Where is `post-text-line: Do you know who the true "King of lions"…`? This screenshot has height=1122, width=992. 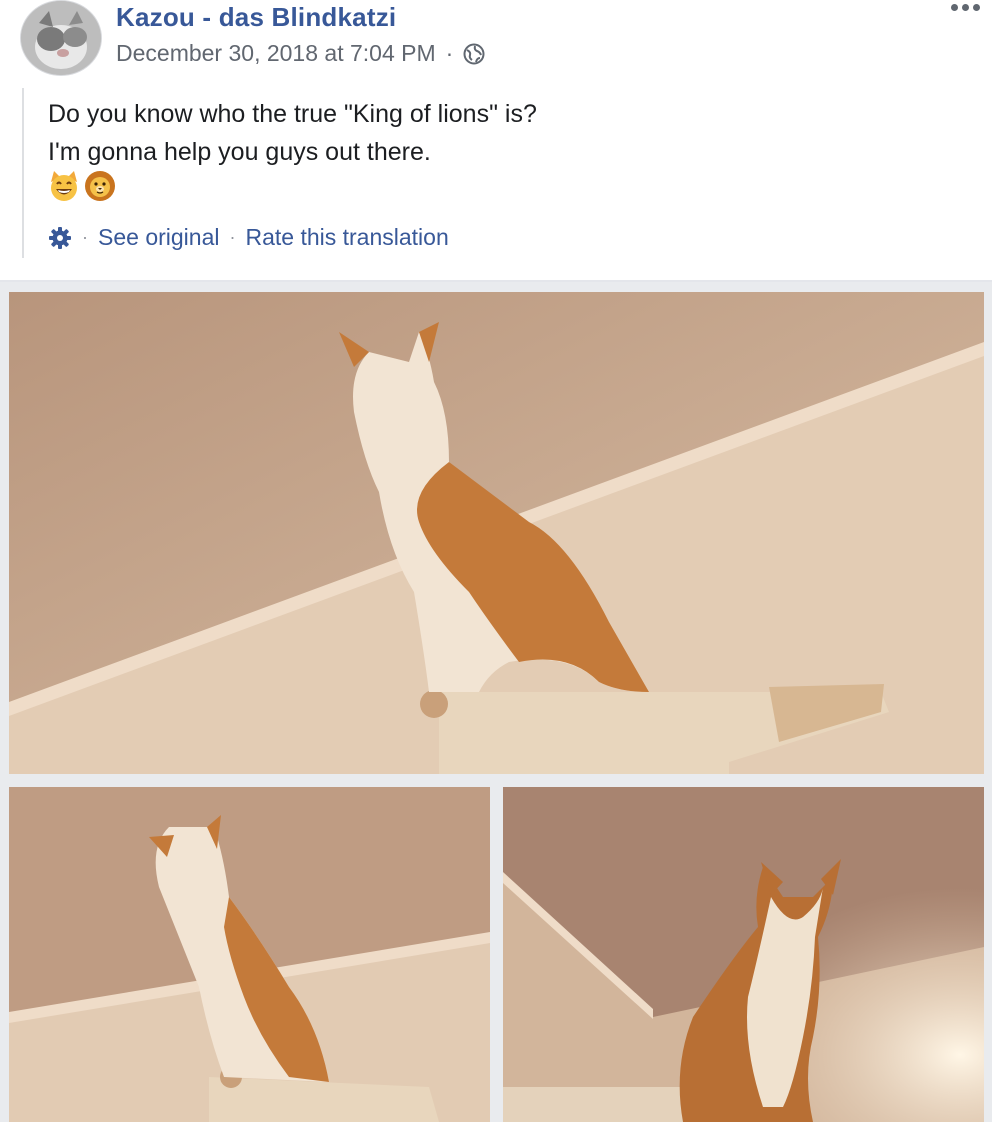 post-text-line: Do you know who the true "King of lions"… is located at coordinates (292, 114).